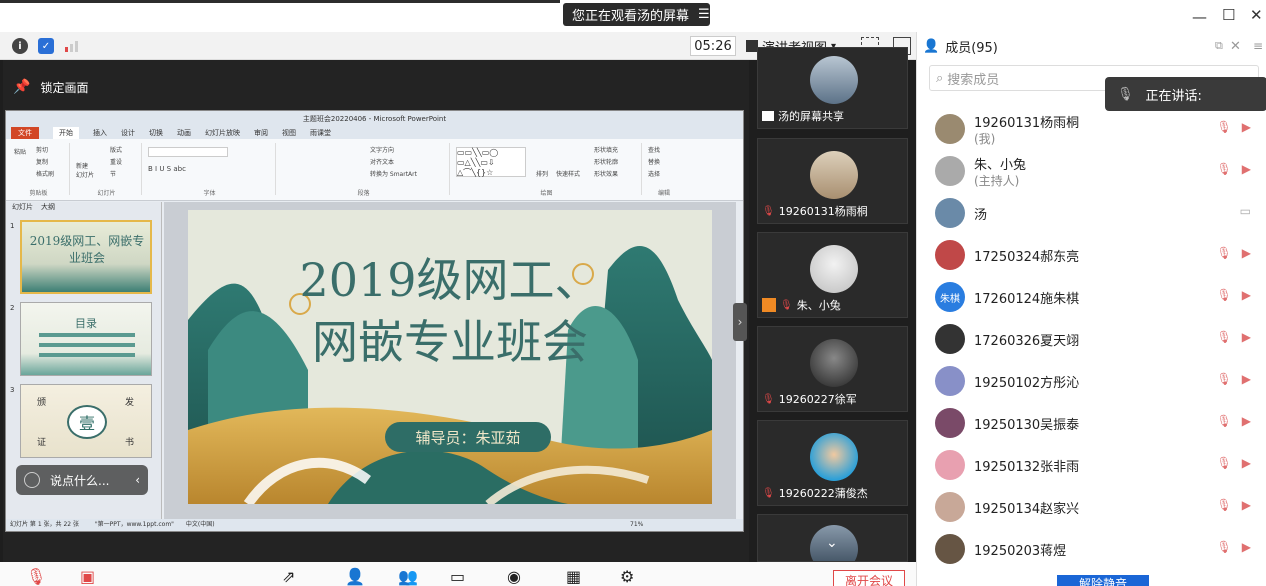  I want to click on reset-button: 重设, so click(116, 161).